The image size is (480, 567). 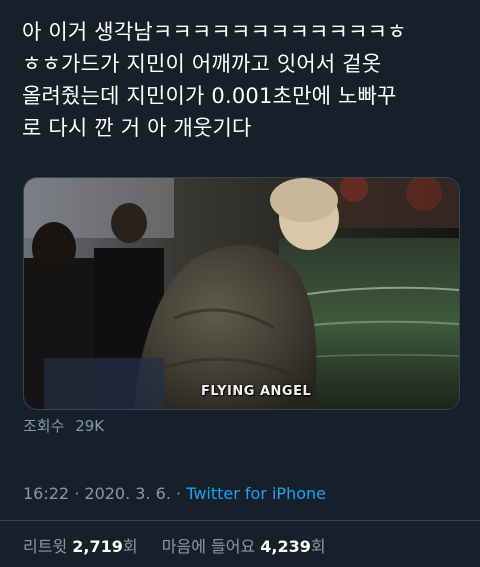 I want to click on tweet-metadata: 16:22 · 2020. 3. 6. · Twitter for iPhone, so click(x=174, y=493).